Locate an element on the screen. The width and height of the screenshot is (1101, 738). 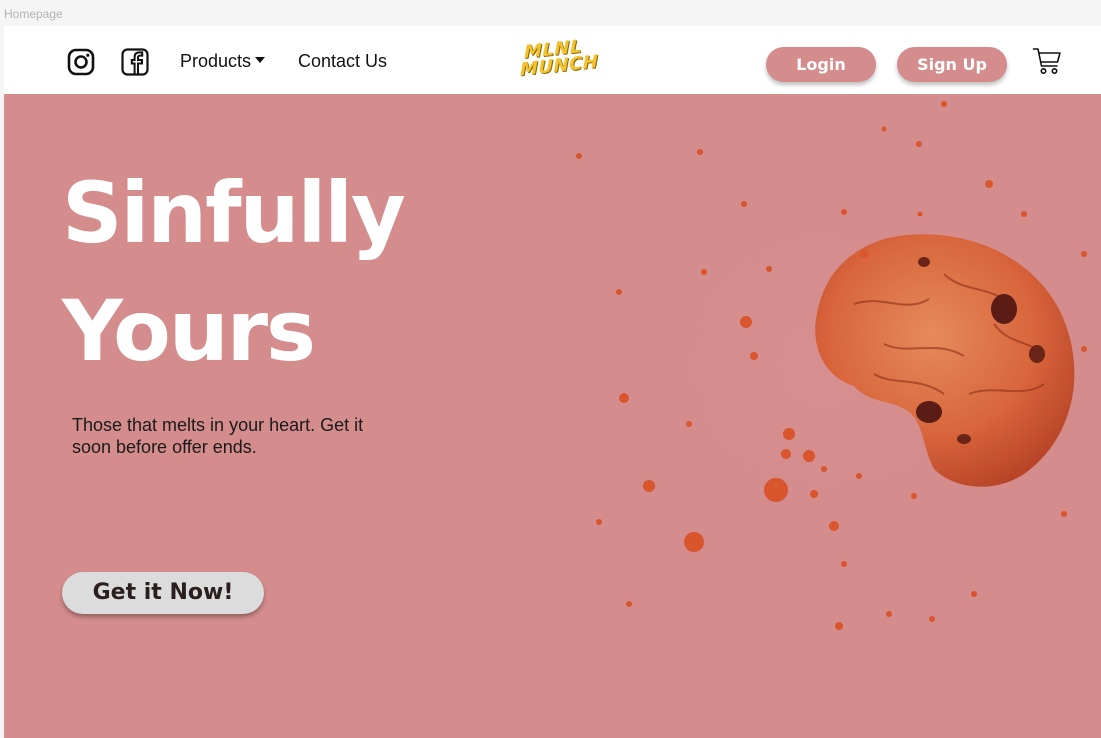
get-it-now-button: Get it Now! is located at coordinates (163, 593).